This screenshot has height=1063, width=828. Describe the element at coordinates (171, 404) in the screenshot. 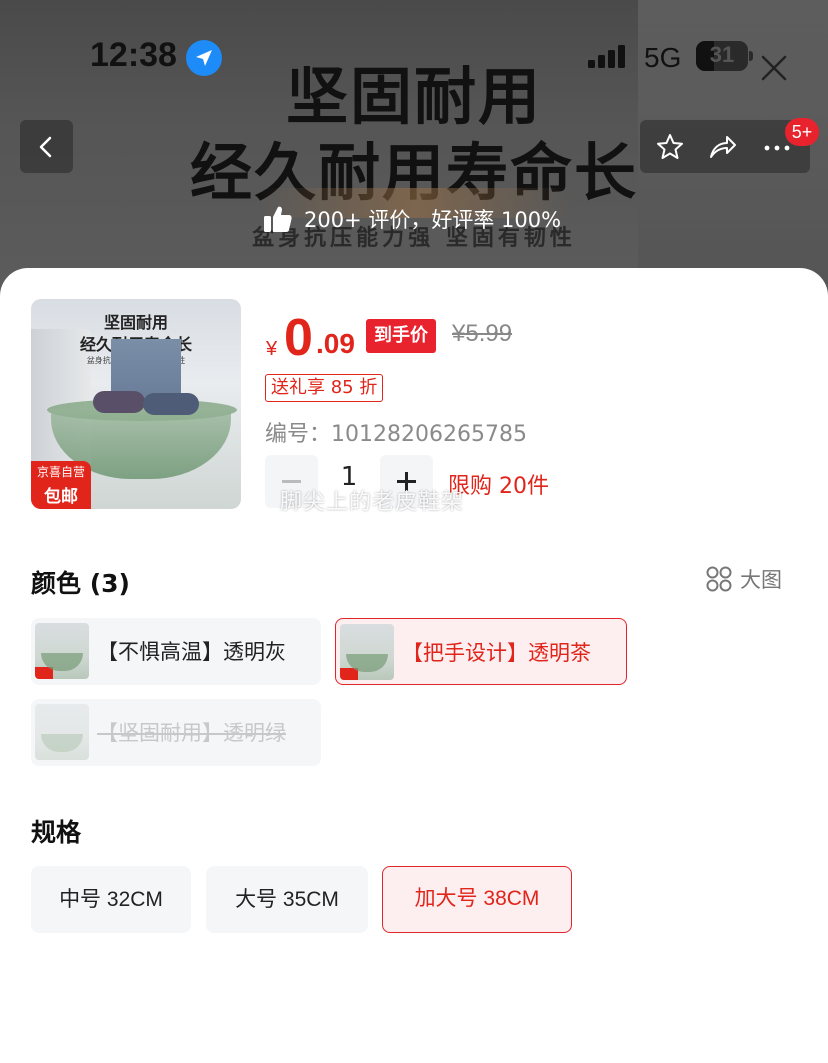

I see `image-shoe-right` at that location.